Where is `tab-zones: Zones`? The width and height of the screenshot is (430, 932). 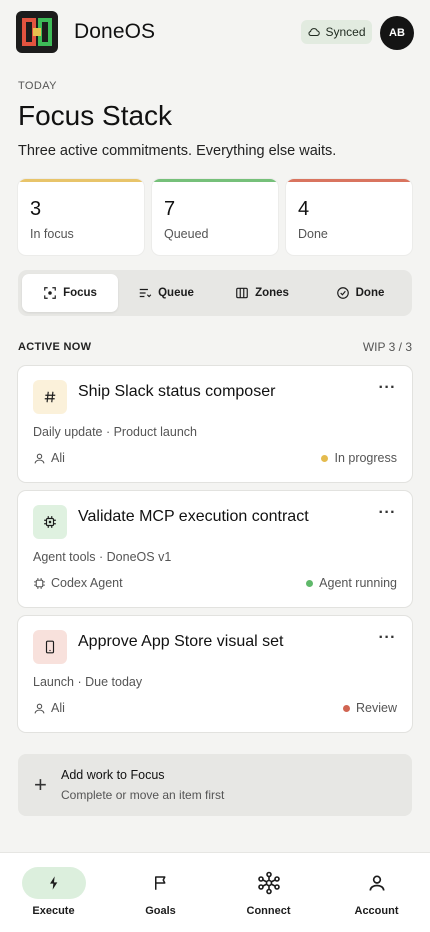 tab-zones: Zones is located at coordinates (262, 293).